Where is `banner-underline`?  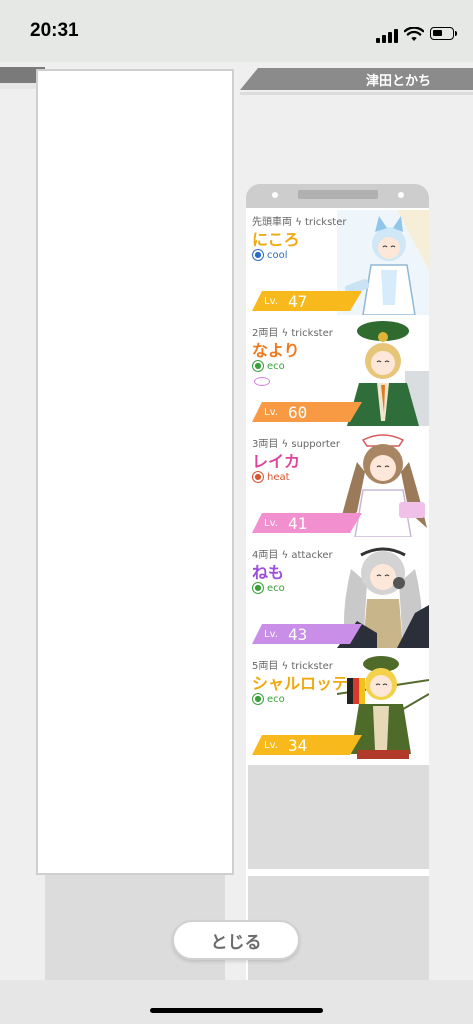
banner-underline is located at coordinates (356, 93).